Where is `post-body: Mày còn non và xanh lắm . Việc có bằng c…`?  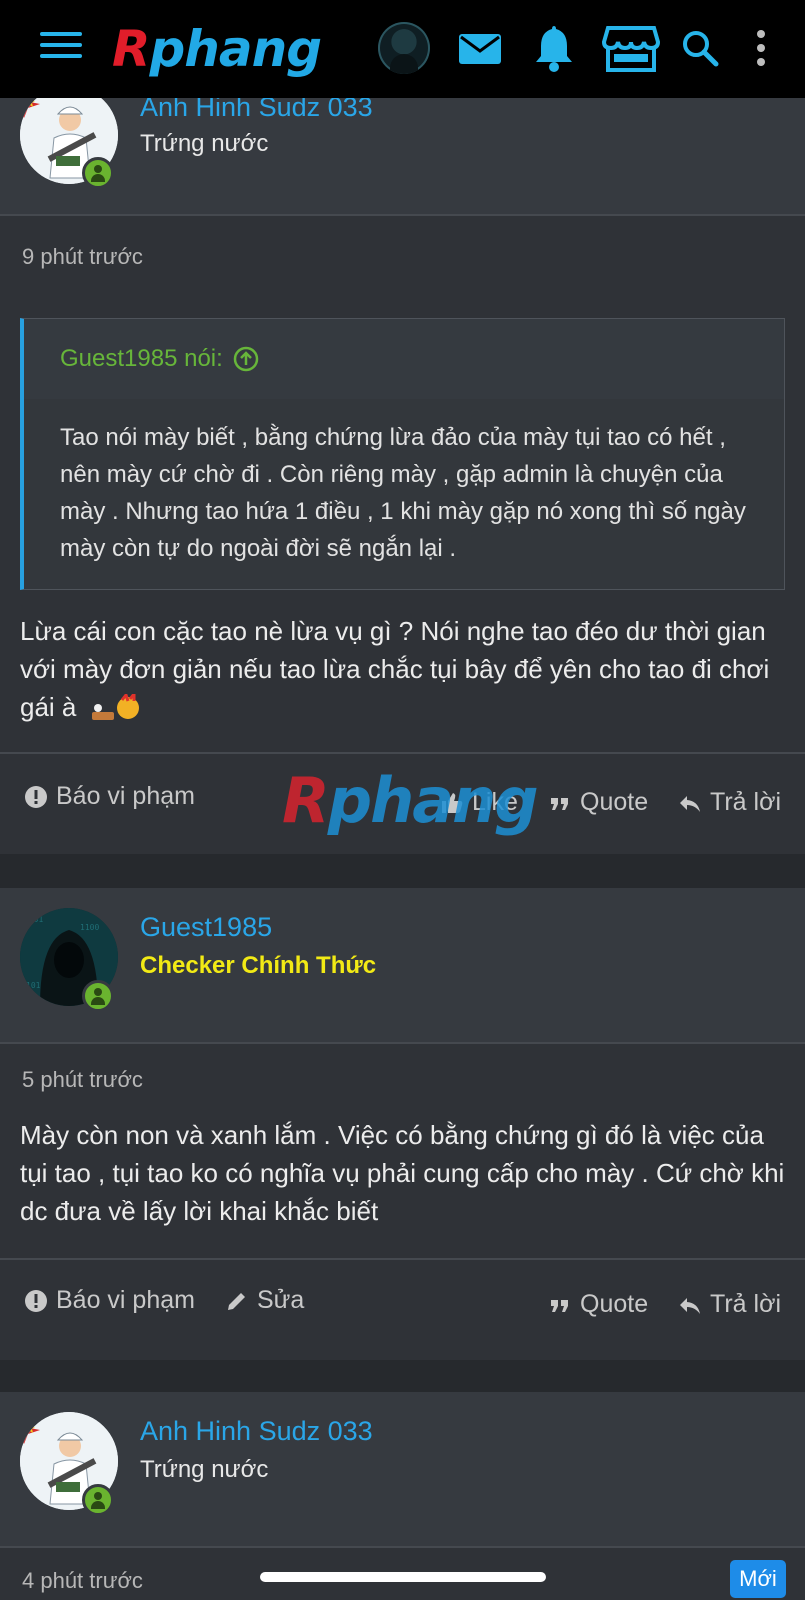 post-body: Mày còn non và xanh lắm . Việc có bằng c… is located at coordinates (402, 1173).